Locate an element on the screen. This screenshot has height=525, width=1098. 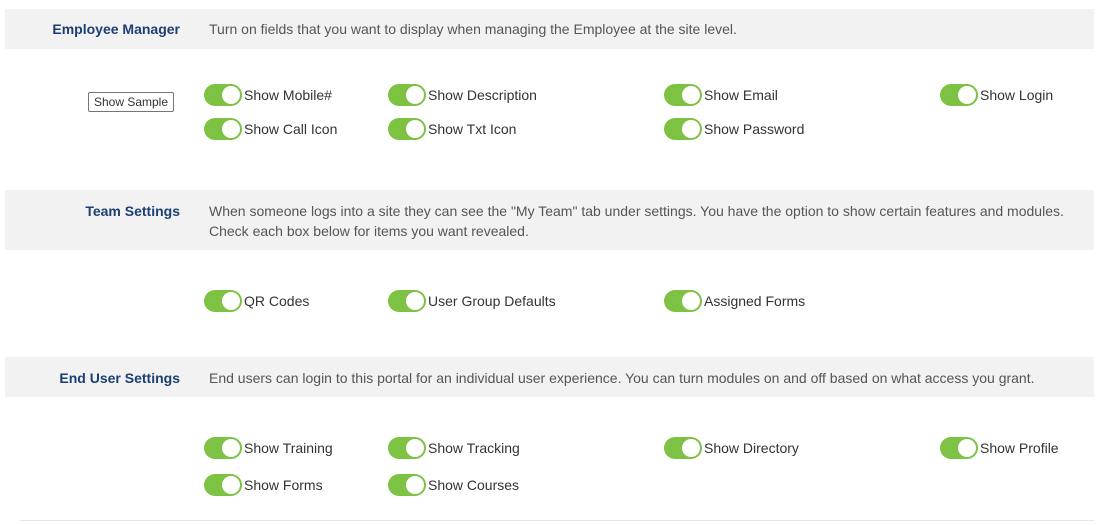
toggle-show-courses: Show Courses is located at coordinates (453, 485).